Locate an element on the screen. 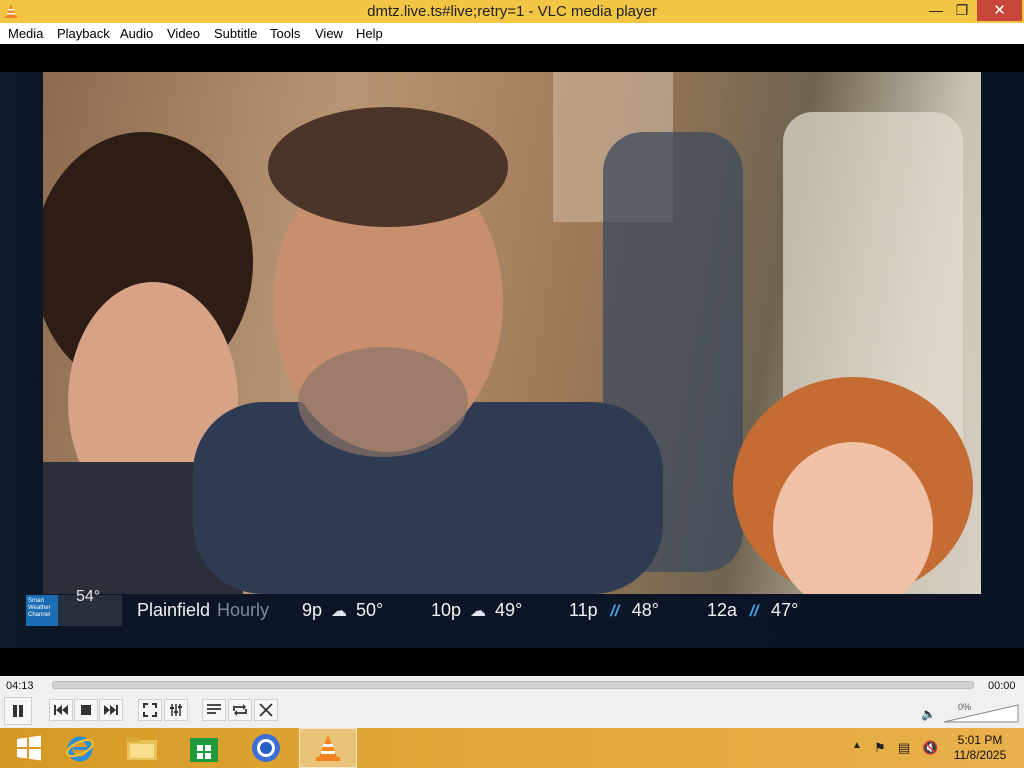 Image resolution: width=1024 pixels, height=768 pixels. taskbar: ▲ ⚑ ▤ 🔇 5:01 PM 11/8/2025 is located at coordinates (512, 748).